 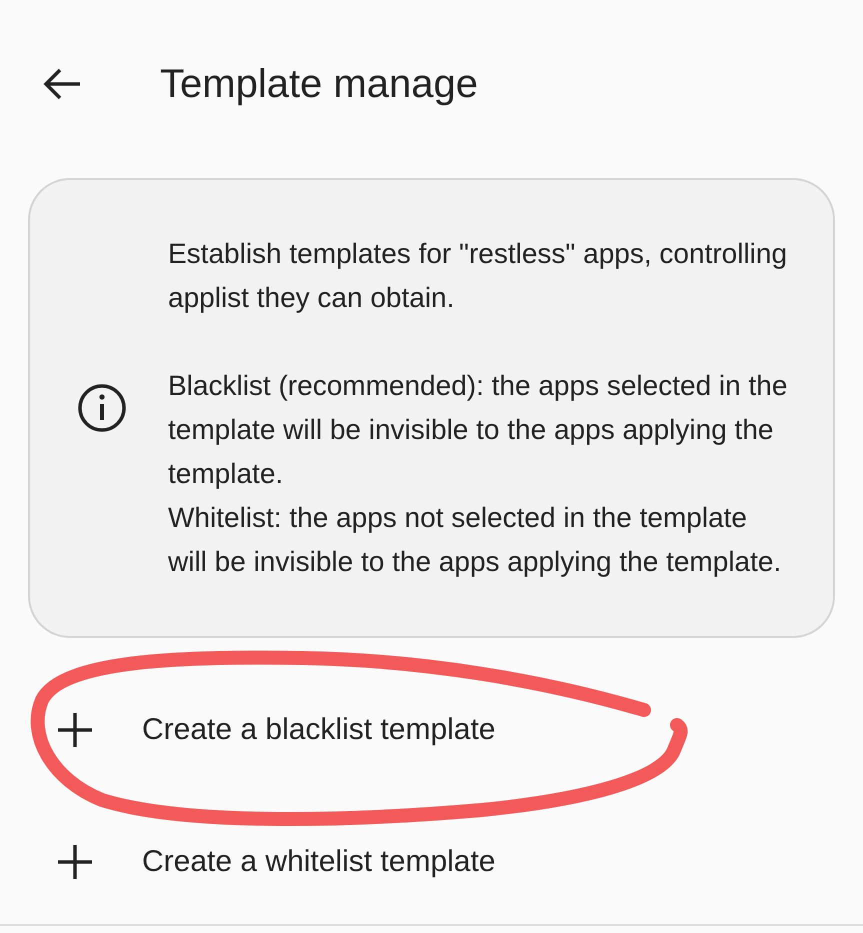 What do you see at coordinates (102, 408) in the screenshot?
I see `info-icon` at bounding box center [102, 408].